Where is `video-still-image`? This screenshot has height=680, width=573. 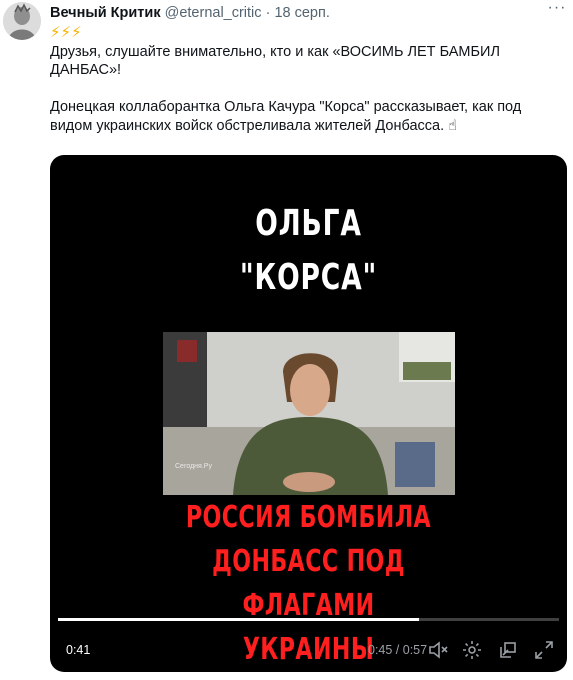 video-still-image is located at coordinates (309, 413).